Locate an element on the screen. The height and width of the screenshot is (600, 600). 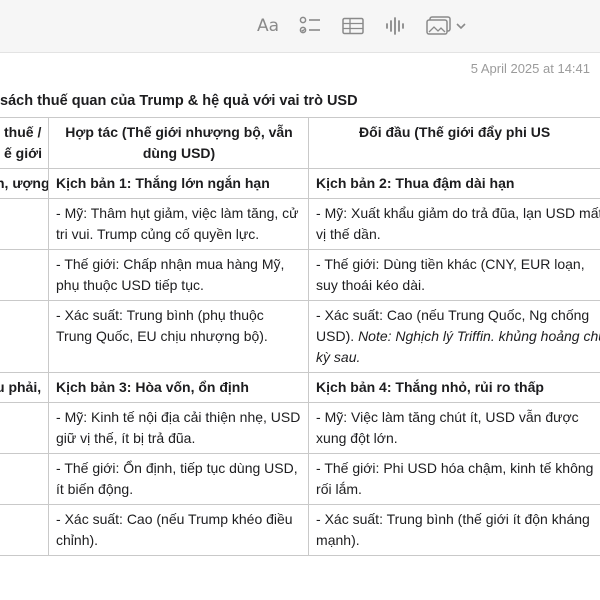
table-cell: Kịch bản 4: Thắng nhỏ, rủi ro thấp is located at coordinates (454, 387).